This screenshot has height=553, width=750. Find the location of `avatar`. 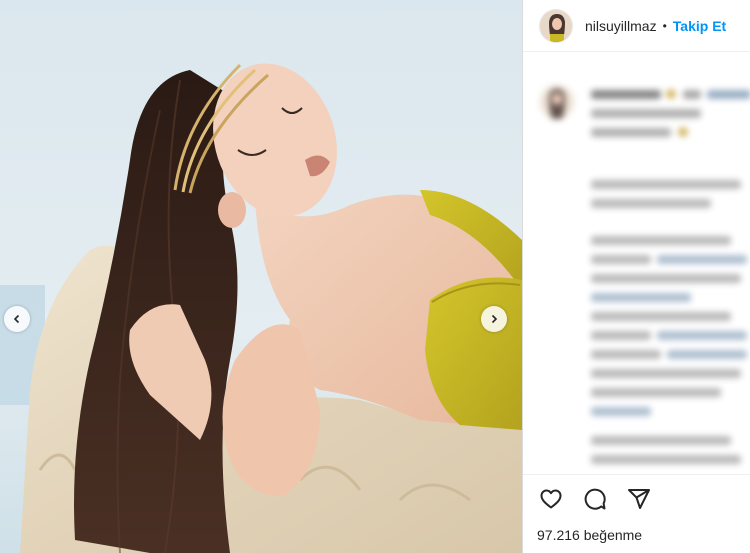

avatar is located at coordinates (556, 25).